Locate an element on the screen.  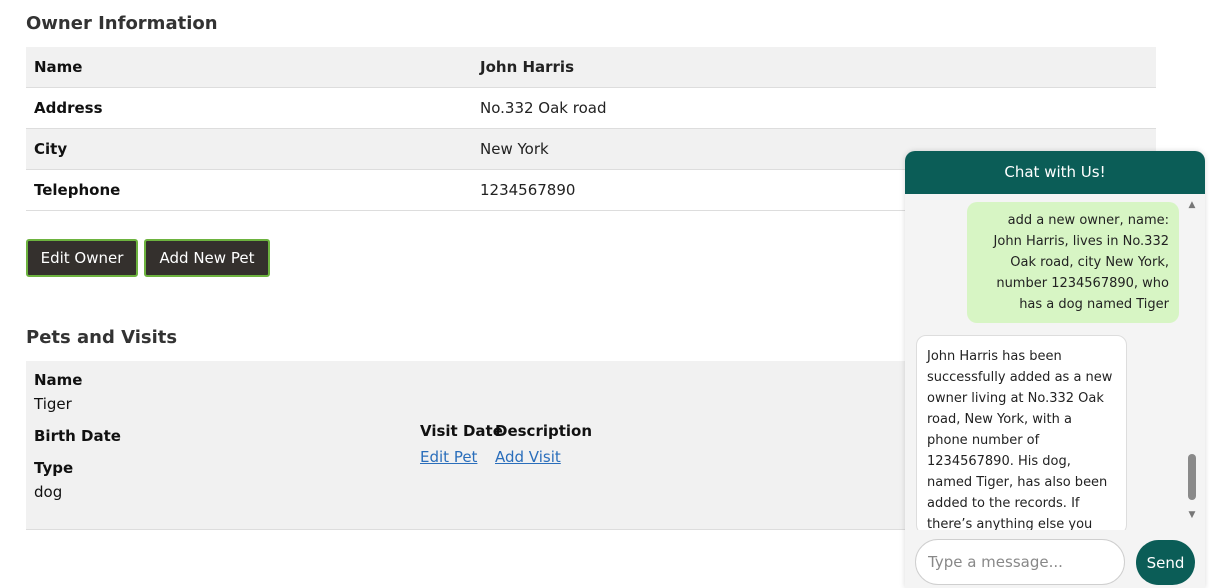
owner-row-name: Name John Harris is located at coordinates (591, 67).